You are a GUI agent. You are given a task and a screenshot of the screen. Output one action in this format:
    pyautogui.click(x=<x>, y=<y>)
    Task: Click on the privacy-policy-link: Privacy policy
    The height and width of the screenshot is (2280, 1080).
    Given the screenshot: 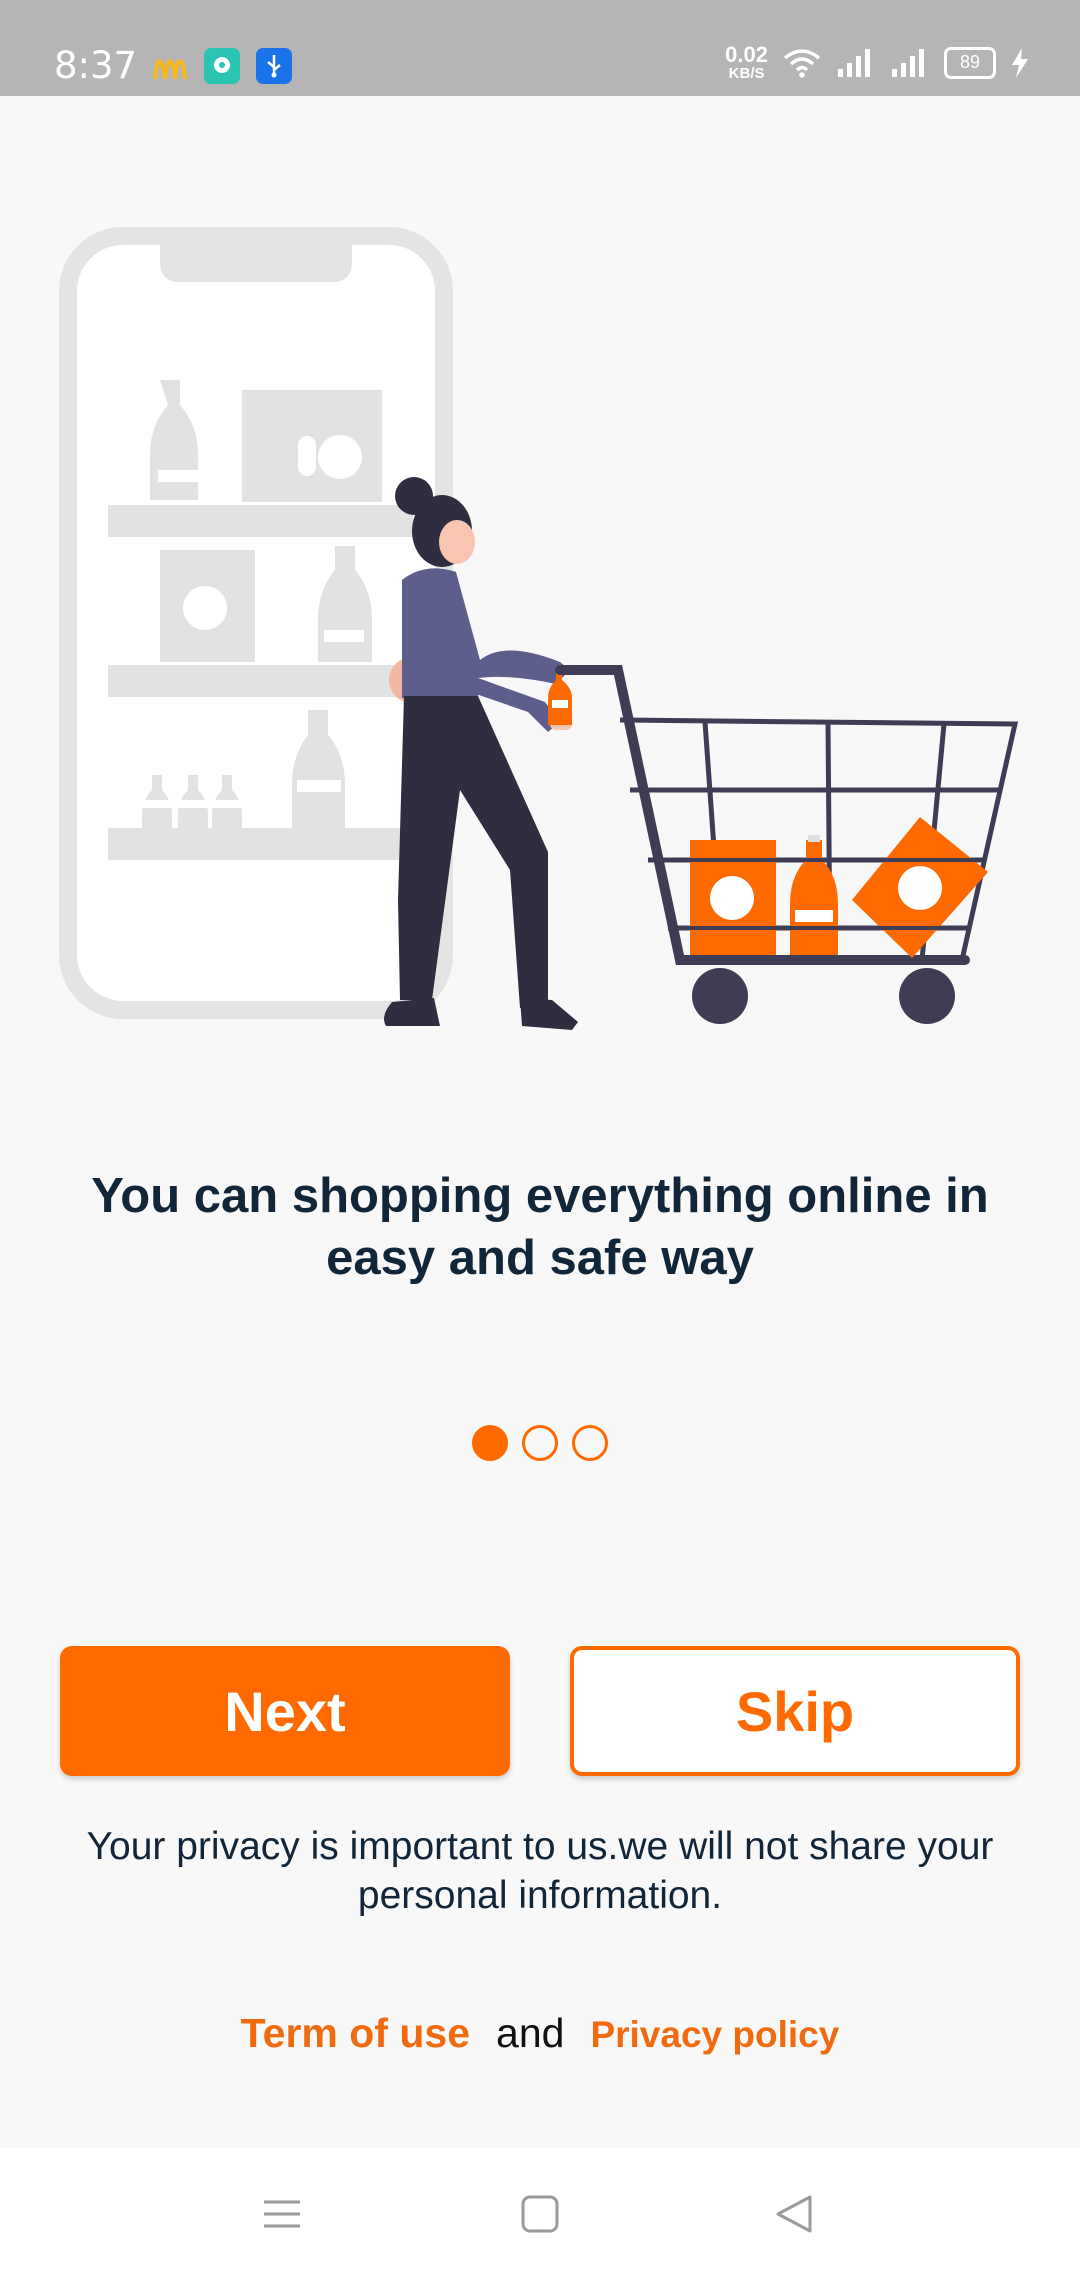 What is the action you would take?
    pyautogui.click(x=714, y=2035)
    